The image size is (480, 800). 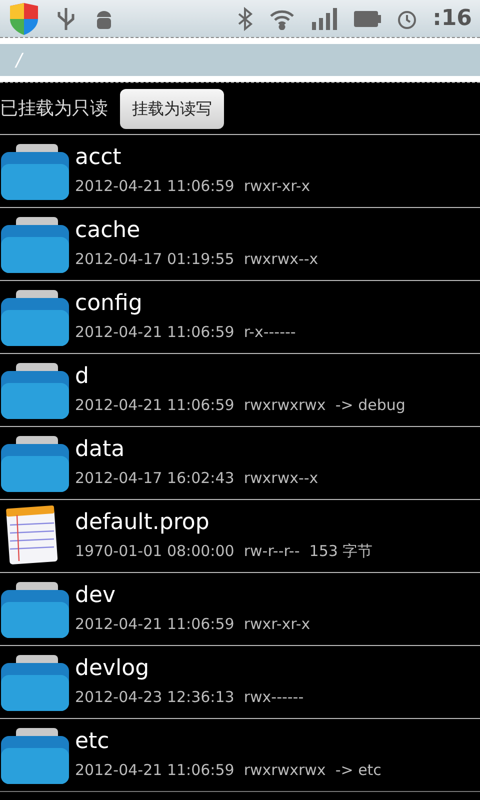 What do you see at coordinates (189, 697) in the screenshot?
I see `file-details: 2012-04-23 12:36:13 rwx------` at bounding box center [189, 697].